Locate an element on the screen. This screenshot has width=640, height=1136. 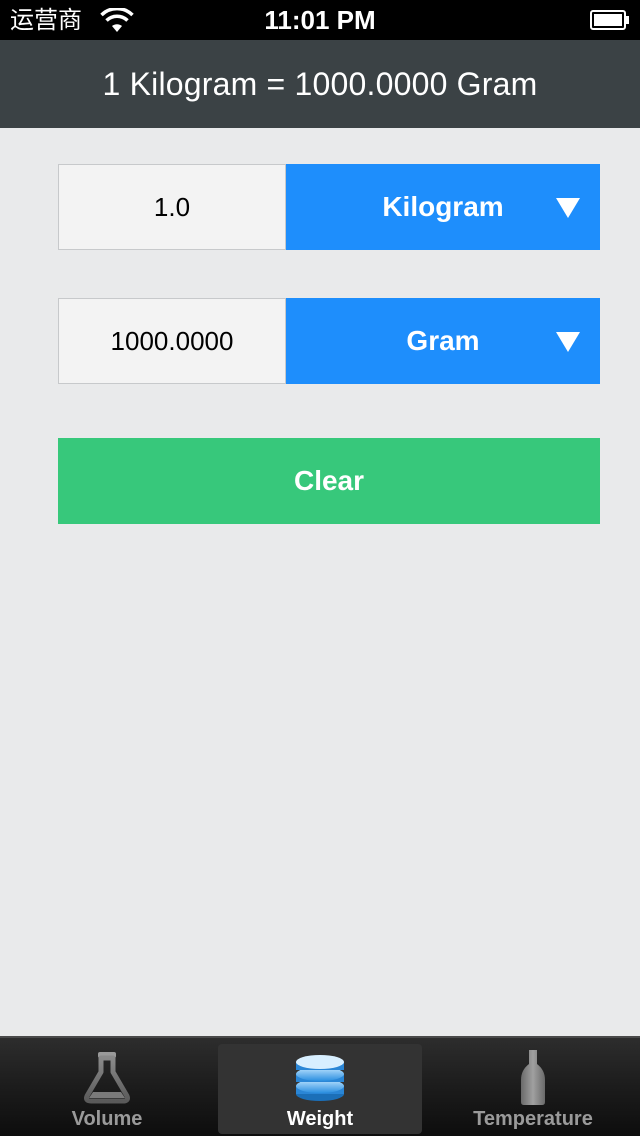
to-unit-select: Gram is located at coordinates (443, 341).